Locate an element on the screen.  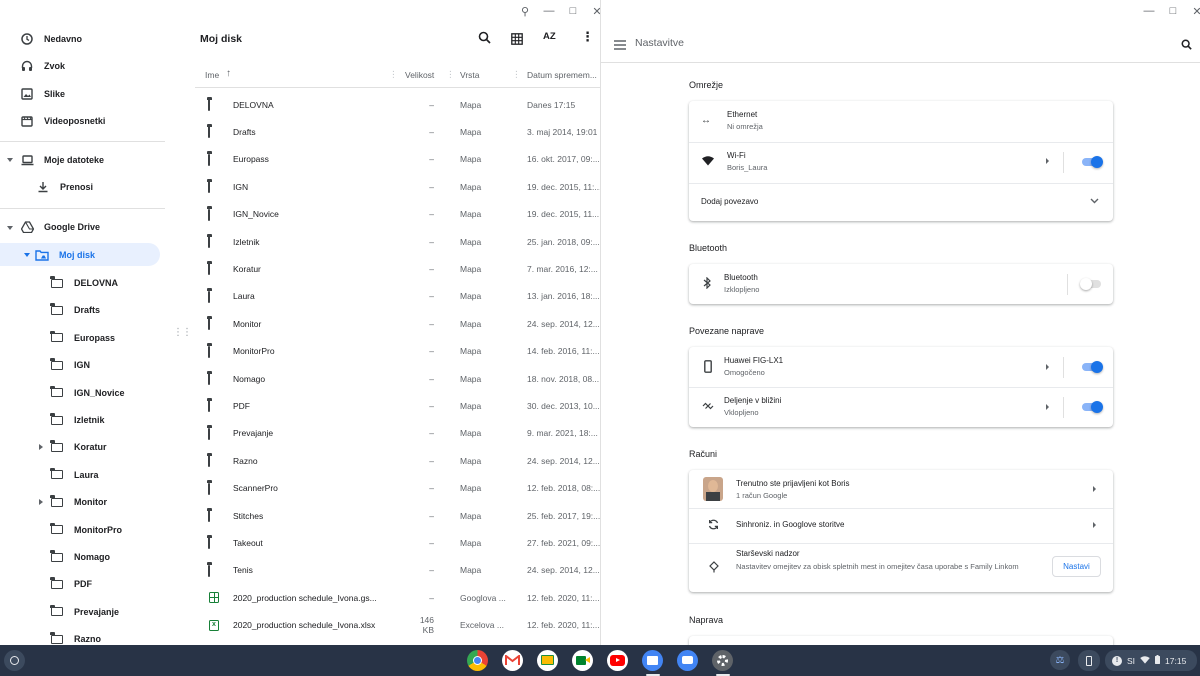
youtube-app-icon is located at coordinates (617, 660).